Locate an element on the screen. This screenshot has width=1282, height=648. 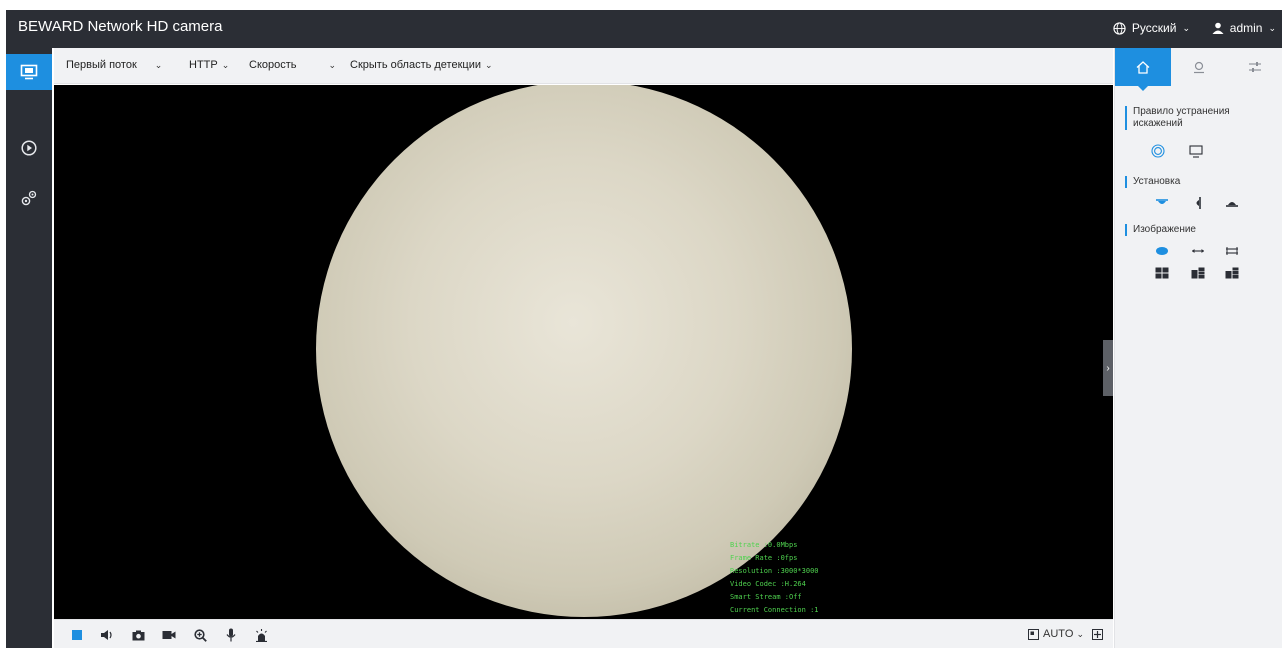
ptz-camera-icon is located at coordinates (1199, 67).